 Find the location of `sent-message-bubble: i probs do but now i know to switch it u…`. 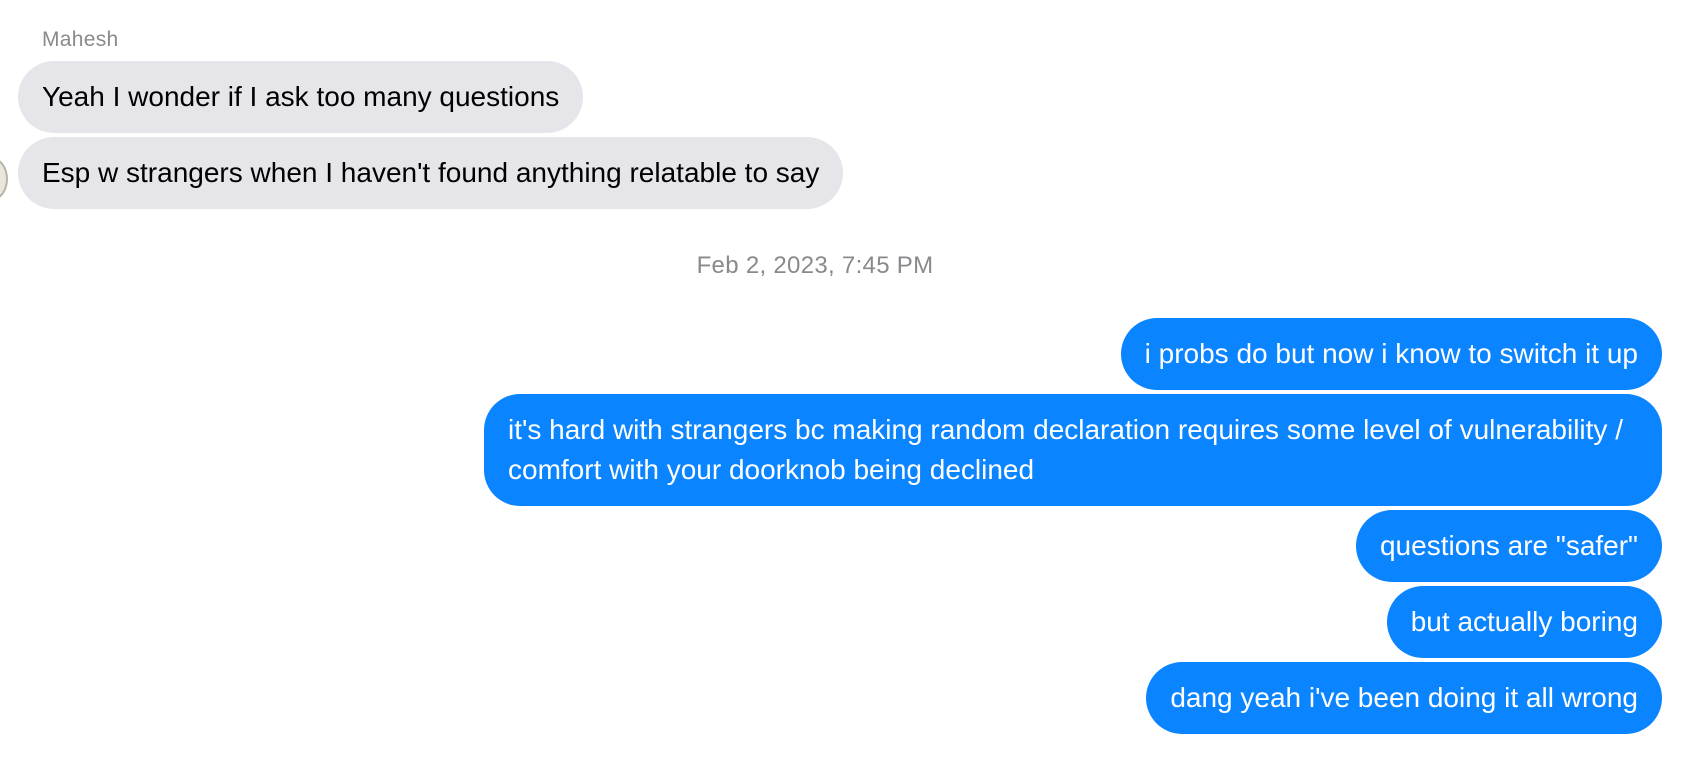

sent-message-bubble: i probs do but now i know to switch it u… is located at coordinates (1391, 354).